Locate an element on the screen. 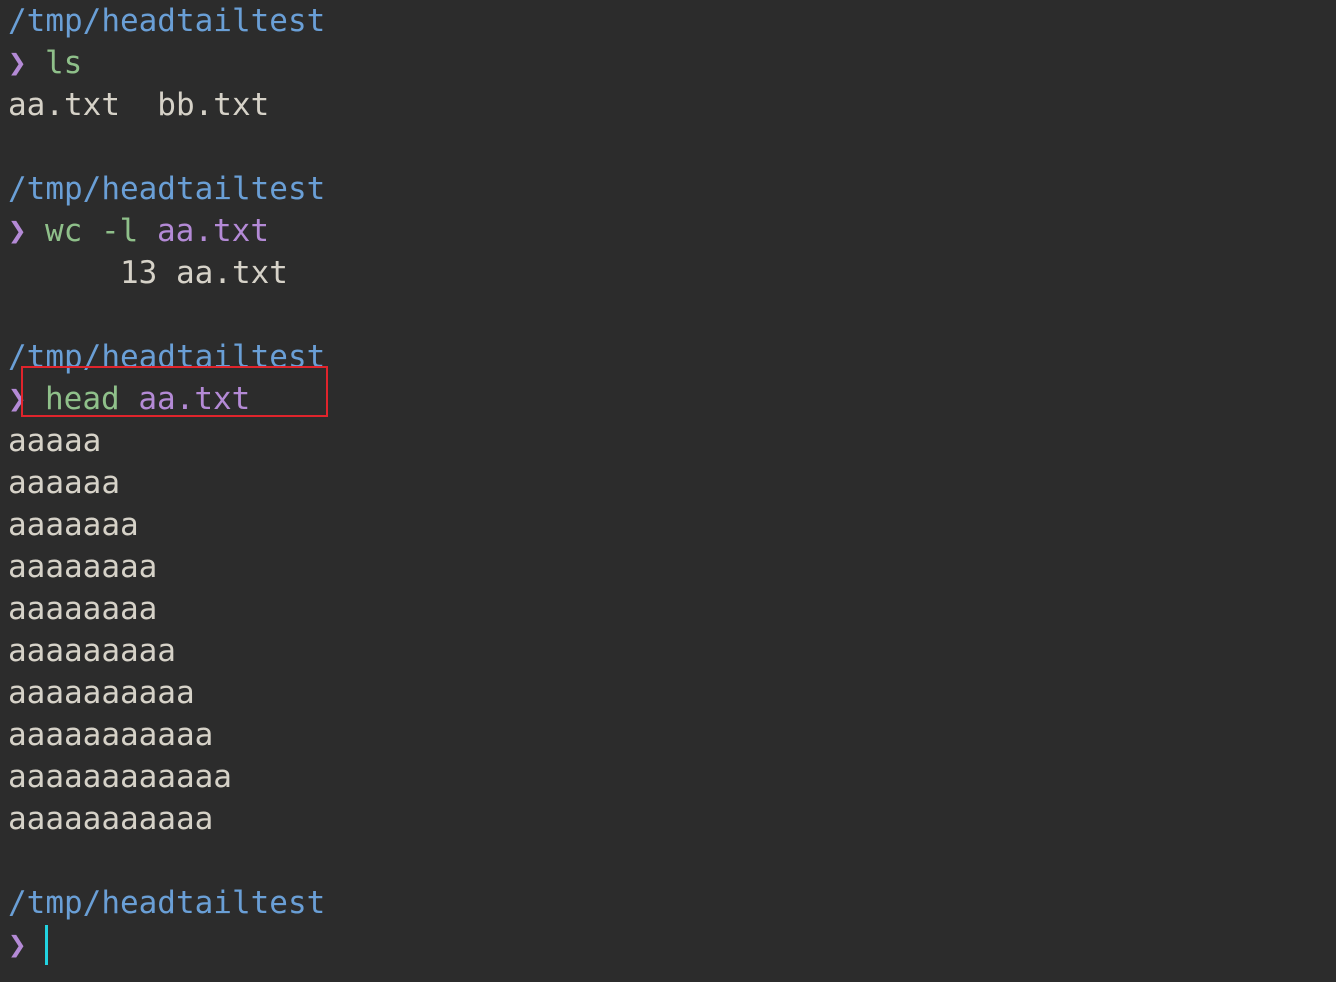  output-line: aaaaaaa is located at coordinates (672, 525).